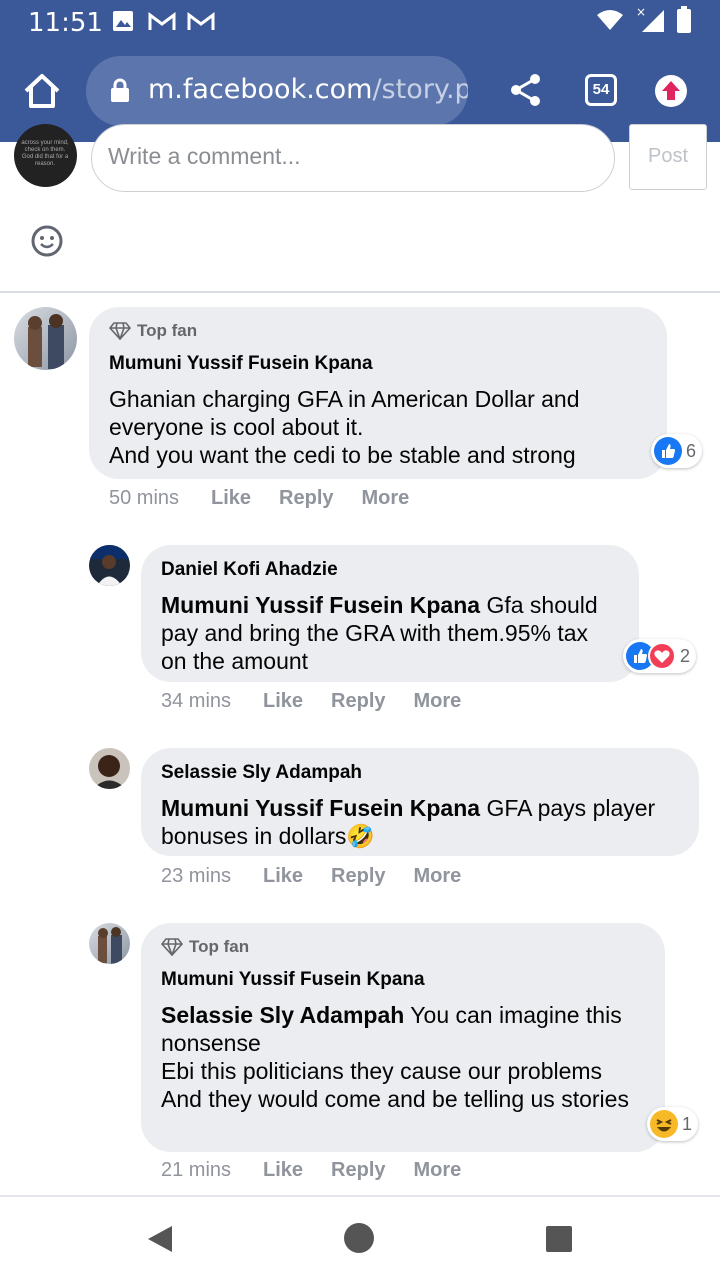  I want to click on like-reaction-icon, so click(668, 451).